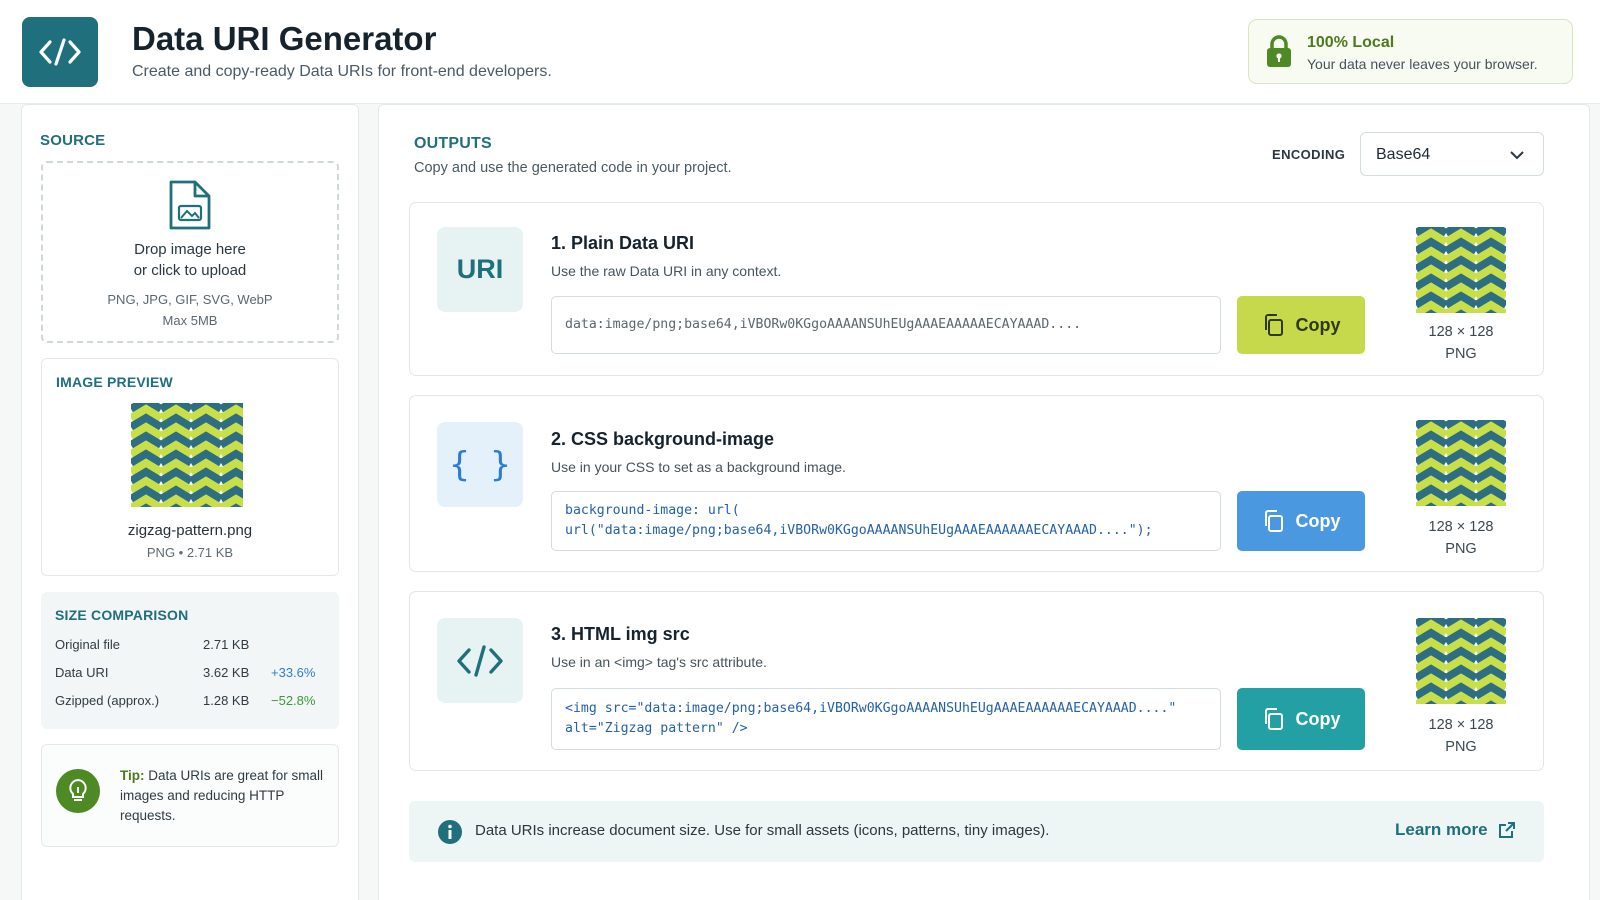 Image resolution: width=1600 pixels, height=900 pixels. Describe the element at coordinates (82, 672) in the screenshot. I see `size-row-name: Data URI` at that location.